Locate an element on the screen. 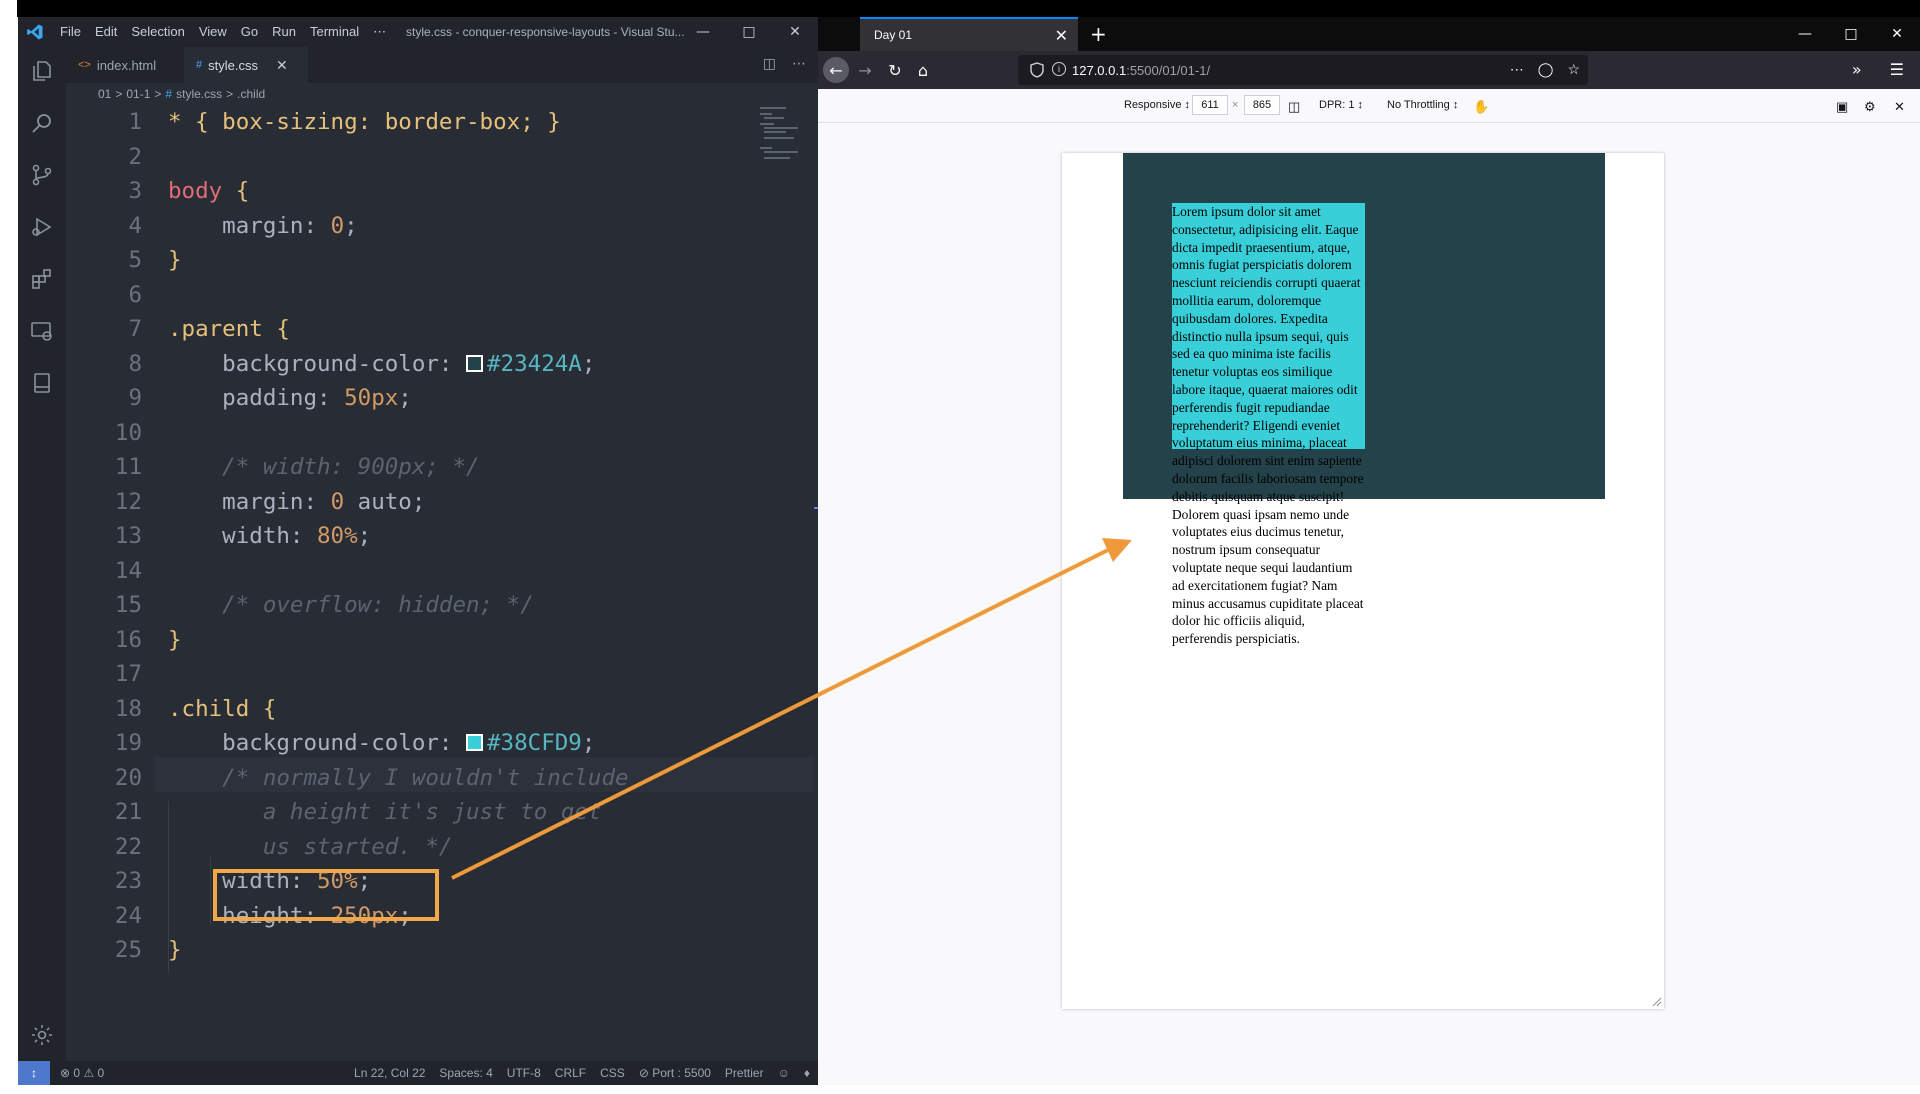  touch-simulation-icon: ✋ is located at coordinates (1481, 107).